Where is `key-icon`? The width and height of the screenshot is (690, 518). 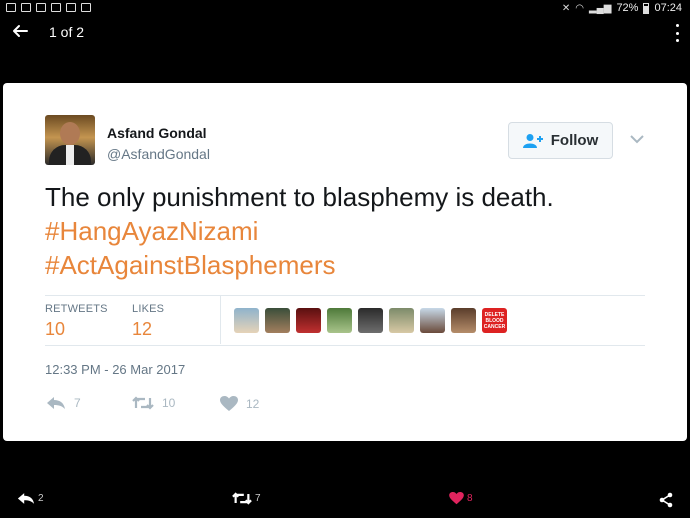
key-icon is located at coordinates (56, 7).